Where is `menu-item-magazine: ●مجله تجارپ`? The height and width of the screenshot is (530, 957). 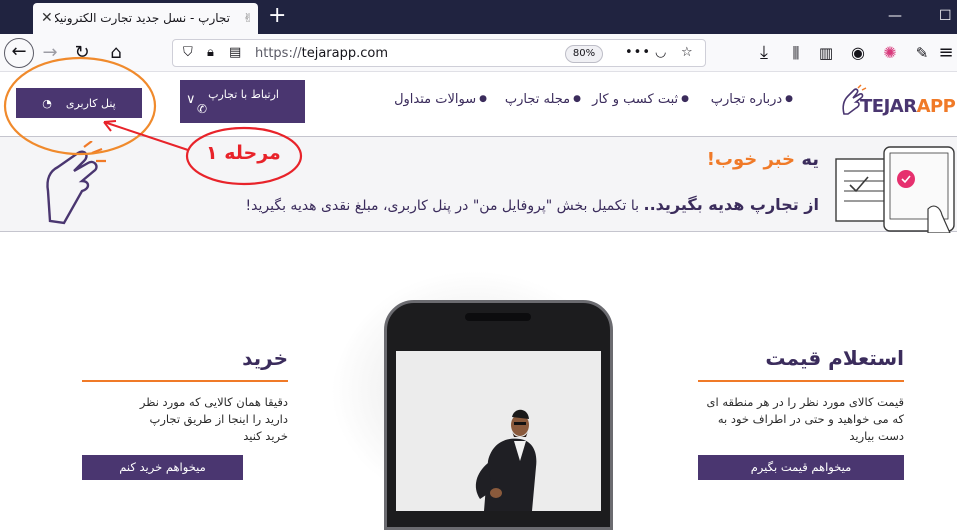 menu-item-magazine: ●مجله تجارپ is located at coordinates (543, 99).